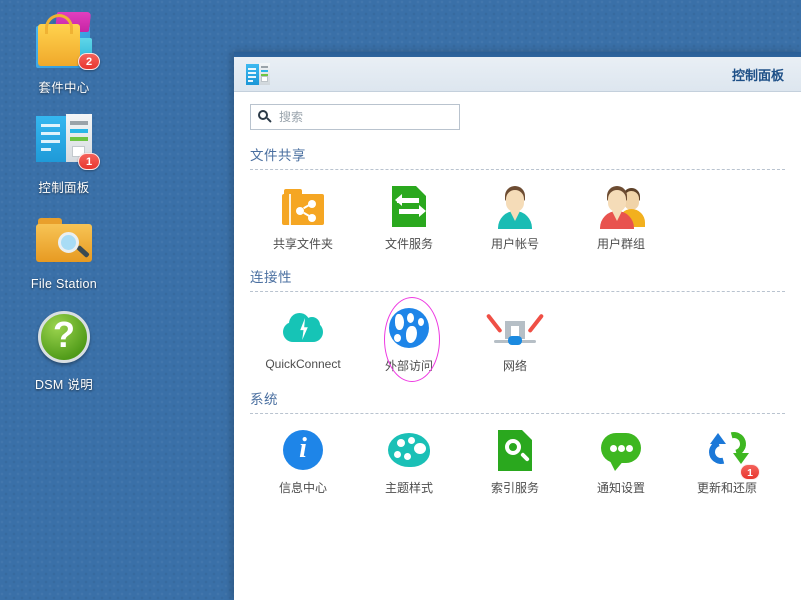 Image resolution: width=801 pixels, height=600 pixels. I want to click on tile-info-center: i 信息中心, so click(303, 461).